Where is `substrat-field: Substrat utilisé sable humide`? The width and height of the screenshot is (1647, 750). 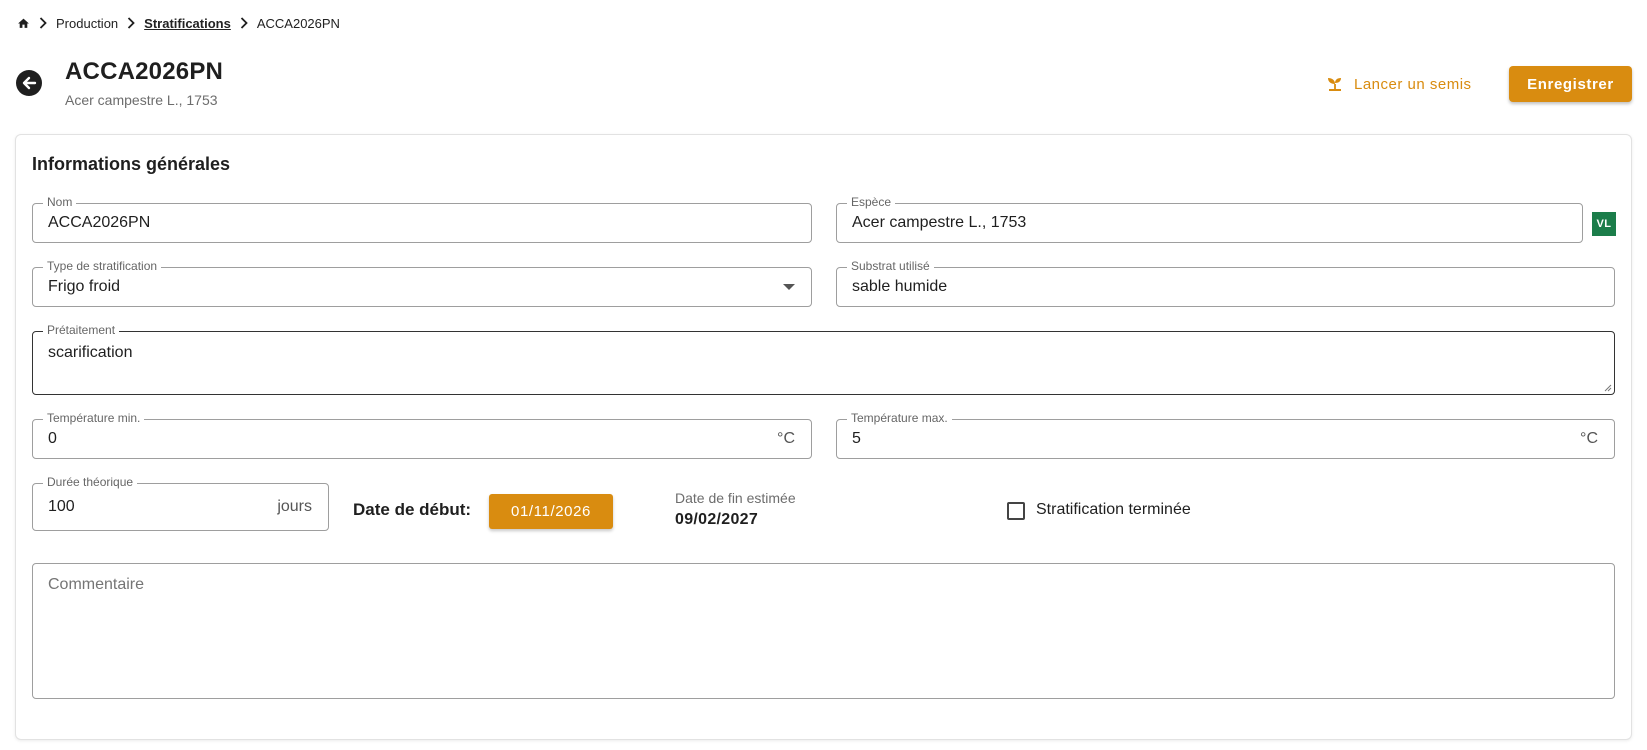 substrat-field: Substrat utilisé sable humide is located at coordinates (1225, 283).